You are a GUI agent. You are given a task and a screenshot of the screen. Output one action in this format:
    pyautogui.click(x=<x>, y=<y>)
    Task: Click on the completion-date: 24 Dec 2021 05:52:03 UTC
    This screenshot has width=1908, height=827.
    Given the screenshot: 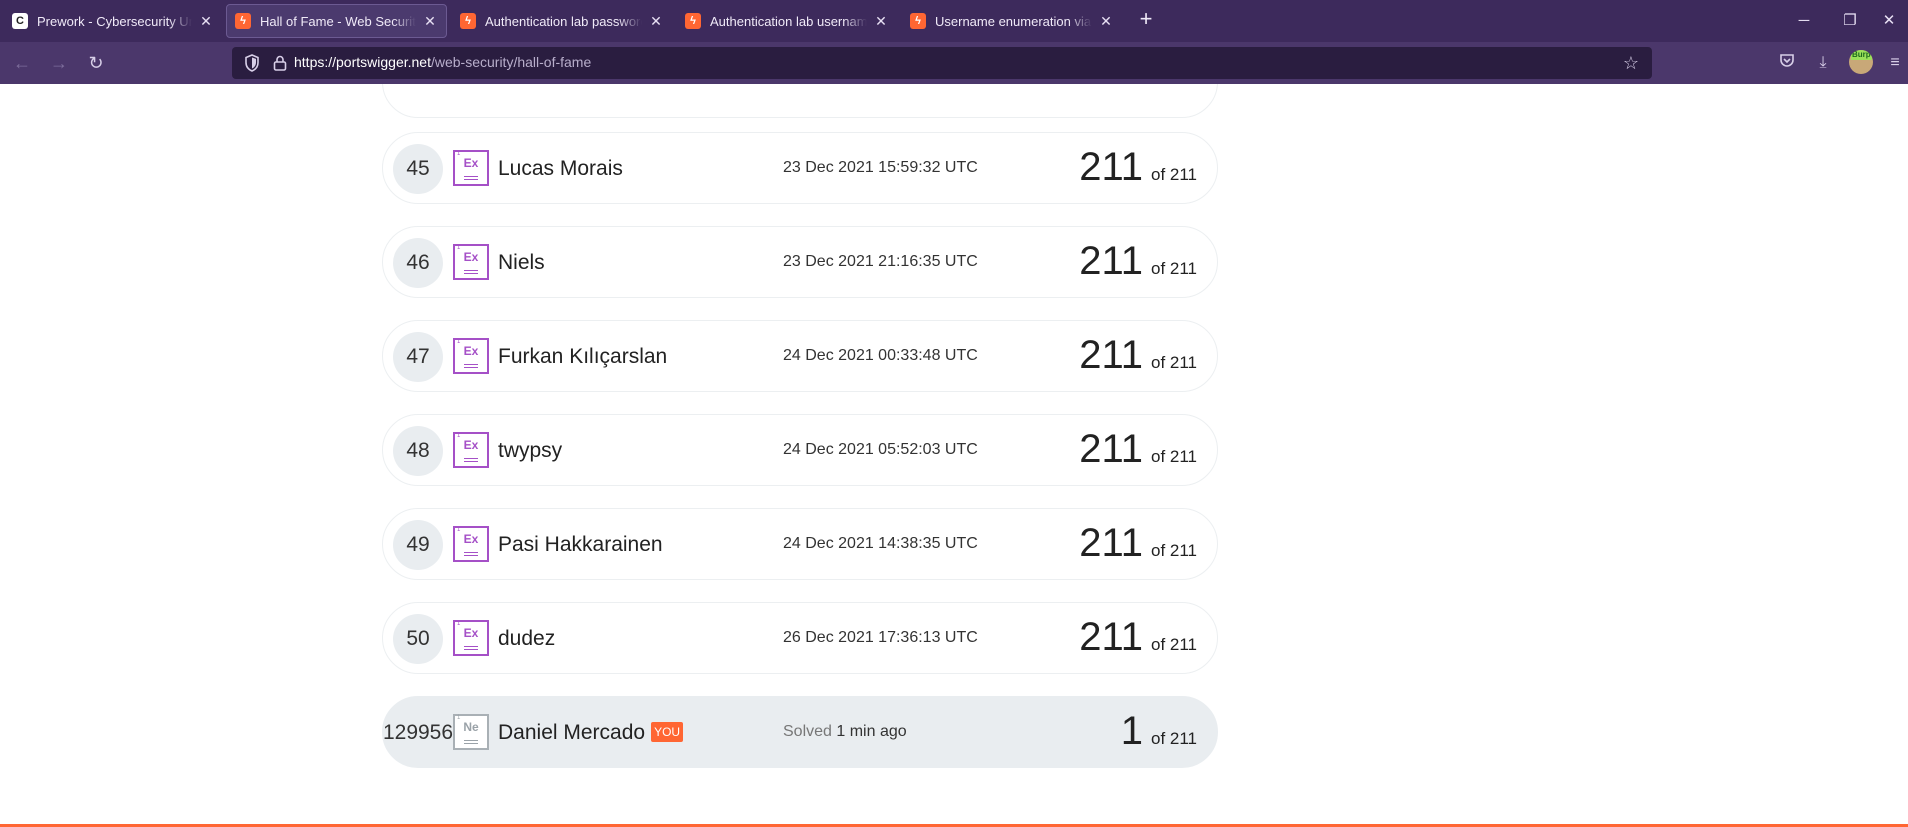 What is the action you would take?
    pyautogui.click(x=880, y=449)
    